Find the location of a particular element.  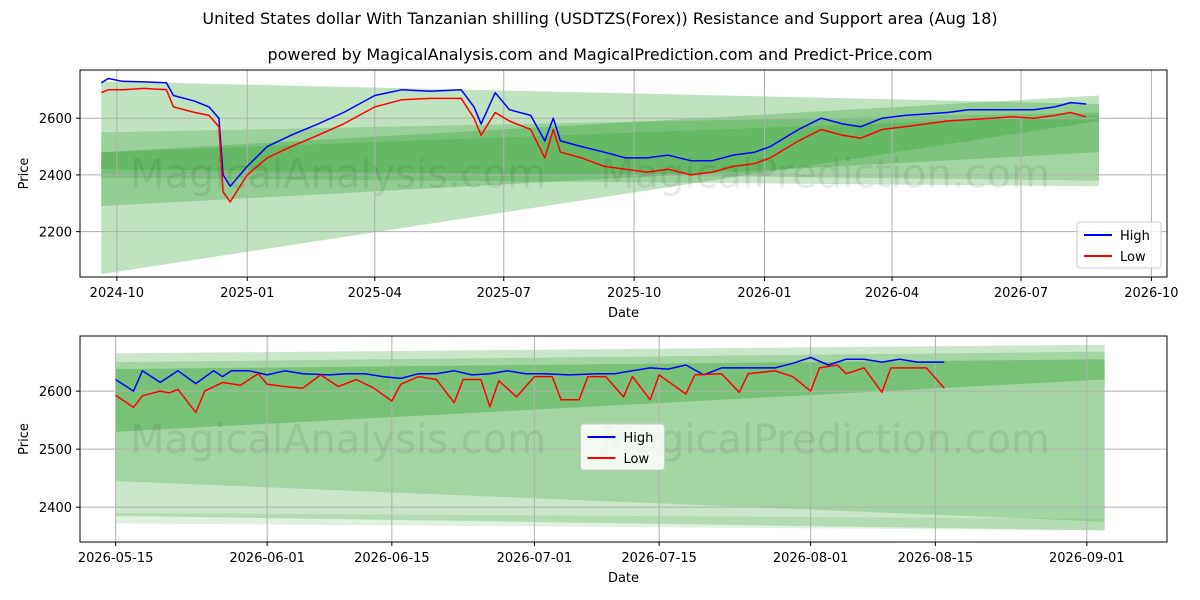

x-tick-label: 2025-07 is located at coordinates (504, 293).